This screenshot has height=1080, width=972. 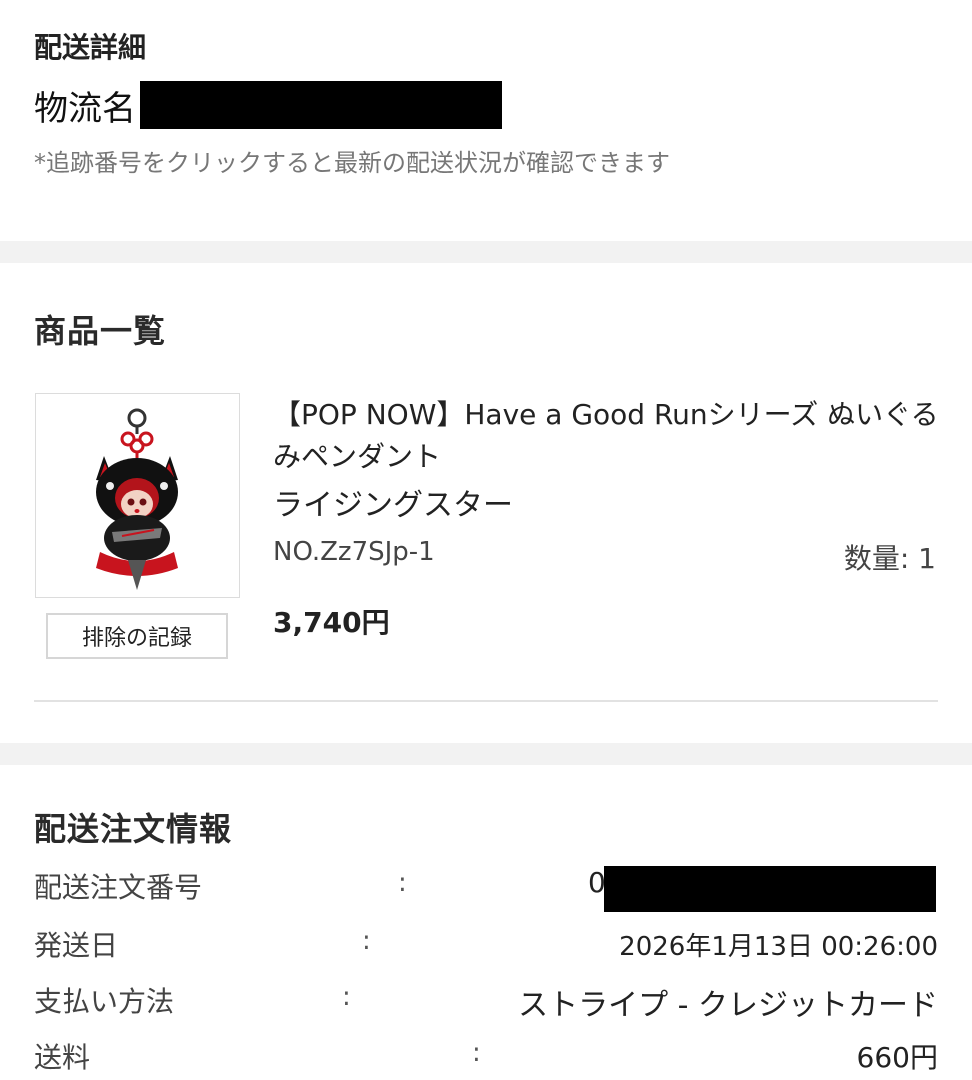 What do you see at coordinates (118, 887) in the screenshot?
I see `order-number-label: 配送注文番号` at bounding box center [118, 887].